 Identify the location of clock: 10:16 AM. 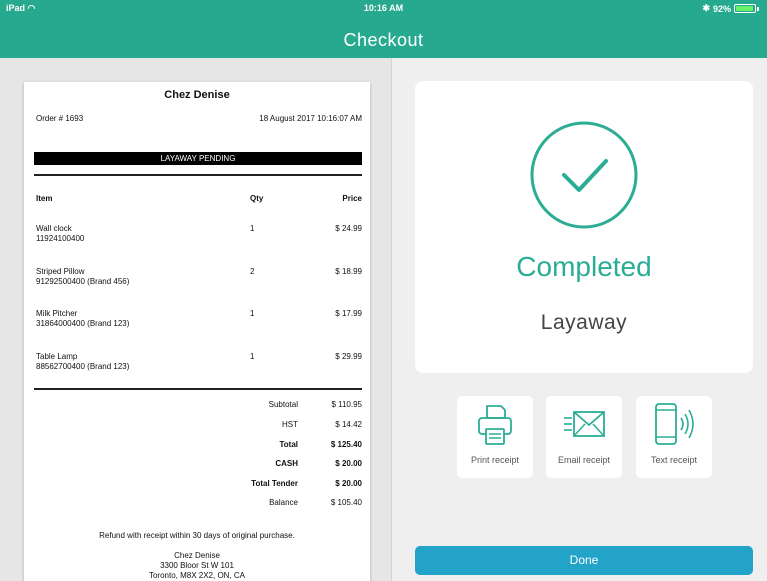
(383, 8).